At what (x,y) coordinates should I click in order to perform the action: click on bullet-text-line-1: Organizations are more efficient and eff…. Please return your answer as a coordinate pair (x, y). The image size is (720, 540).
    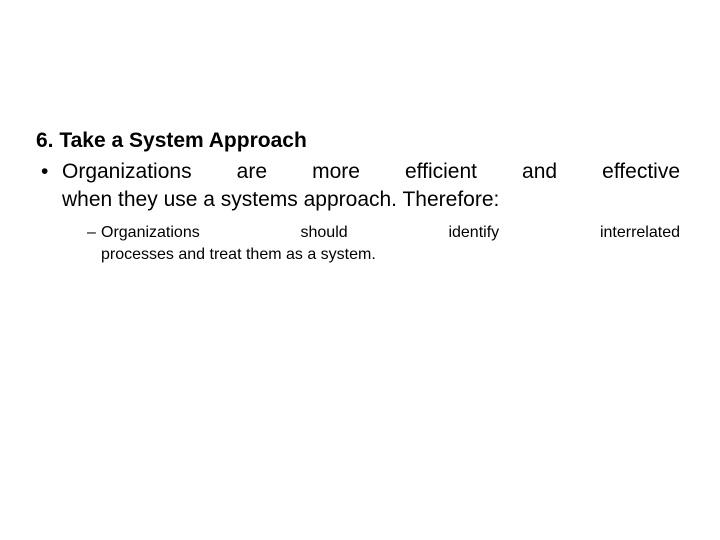
    Looking at the image, I should click on (371, 171).